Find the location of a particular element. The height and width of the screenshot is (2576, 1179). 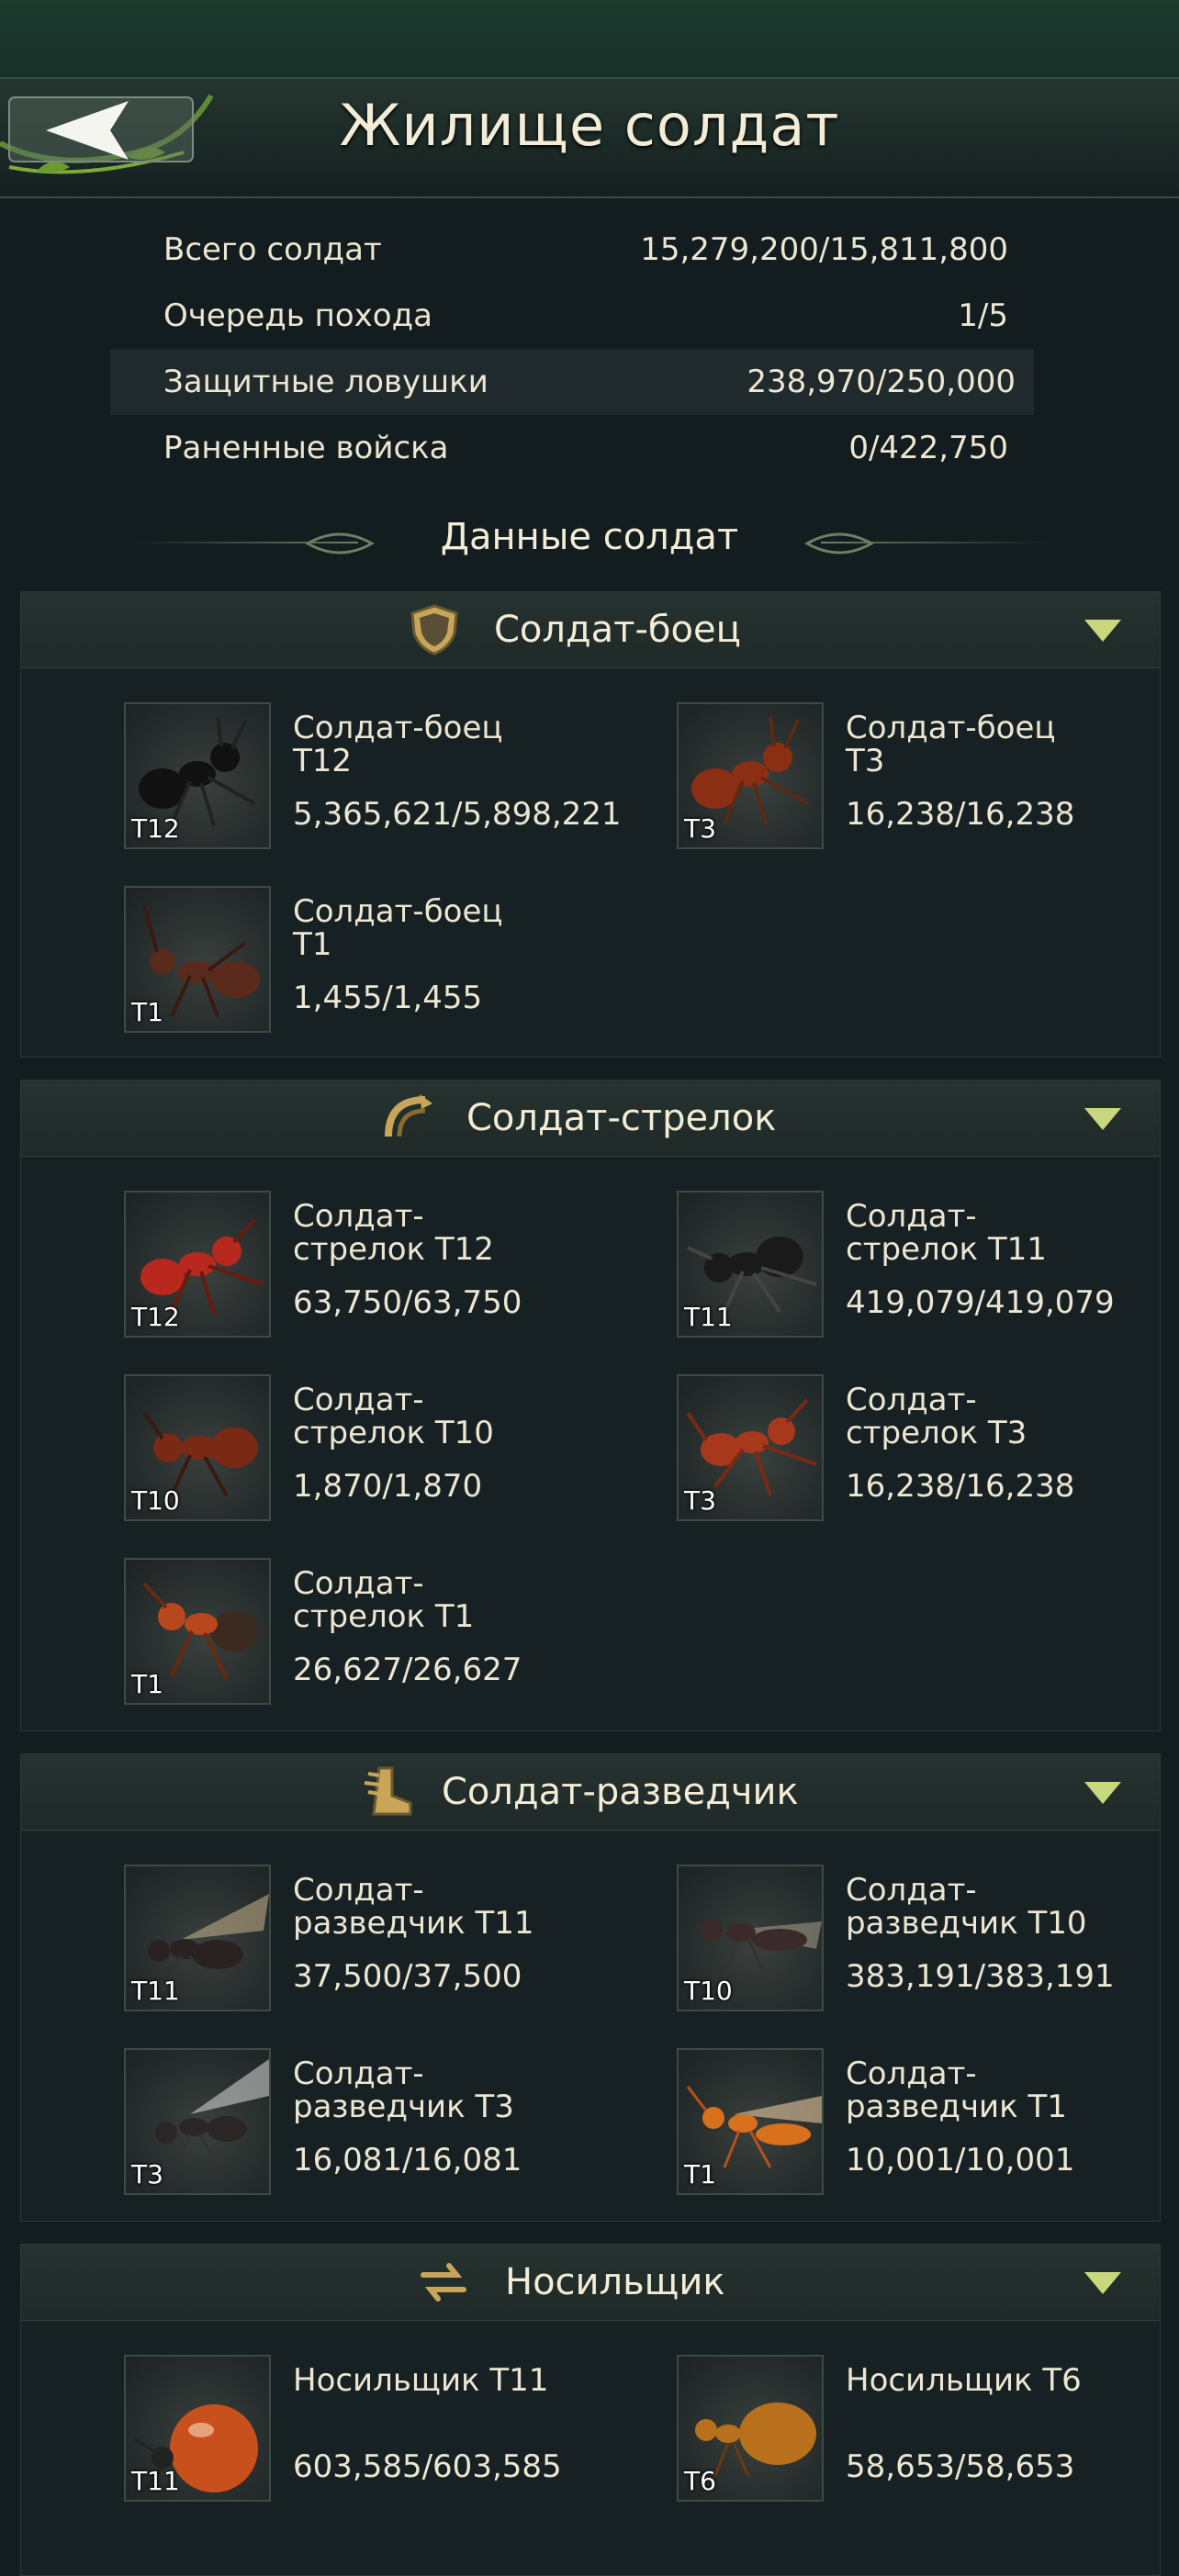

unit-count: 16,081/16,081 is located at coordinates (407, 2160).